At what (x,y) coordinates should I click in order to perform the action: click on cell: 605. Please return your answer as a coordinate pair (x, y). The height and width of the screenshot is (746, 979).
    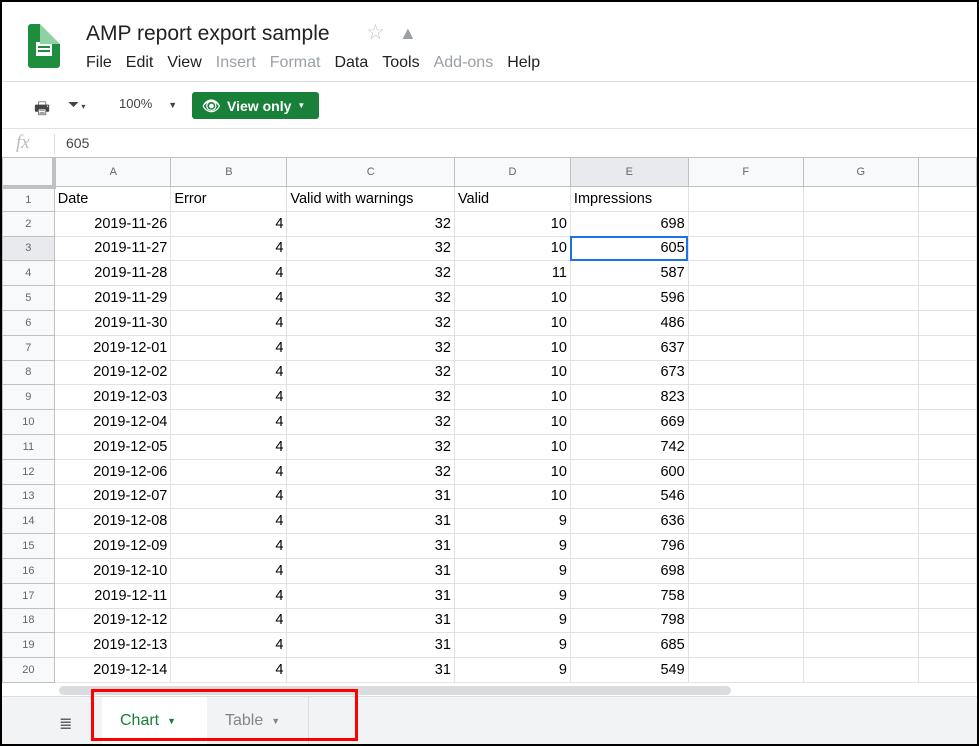
    Looking at the image, I should click on (629, 248).